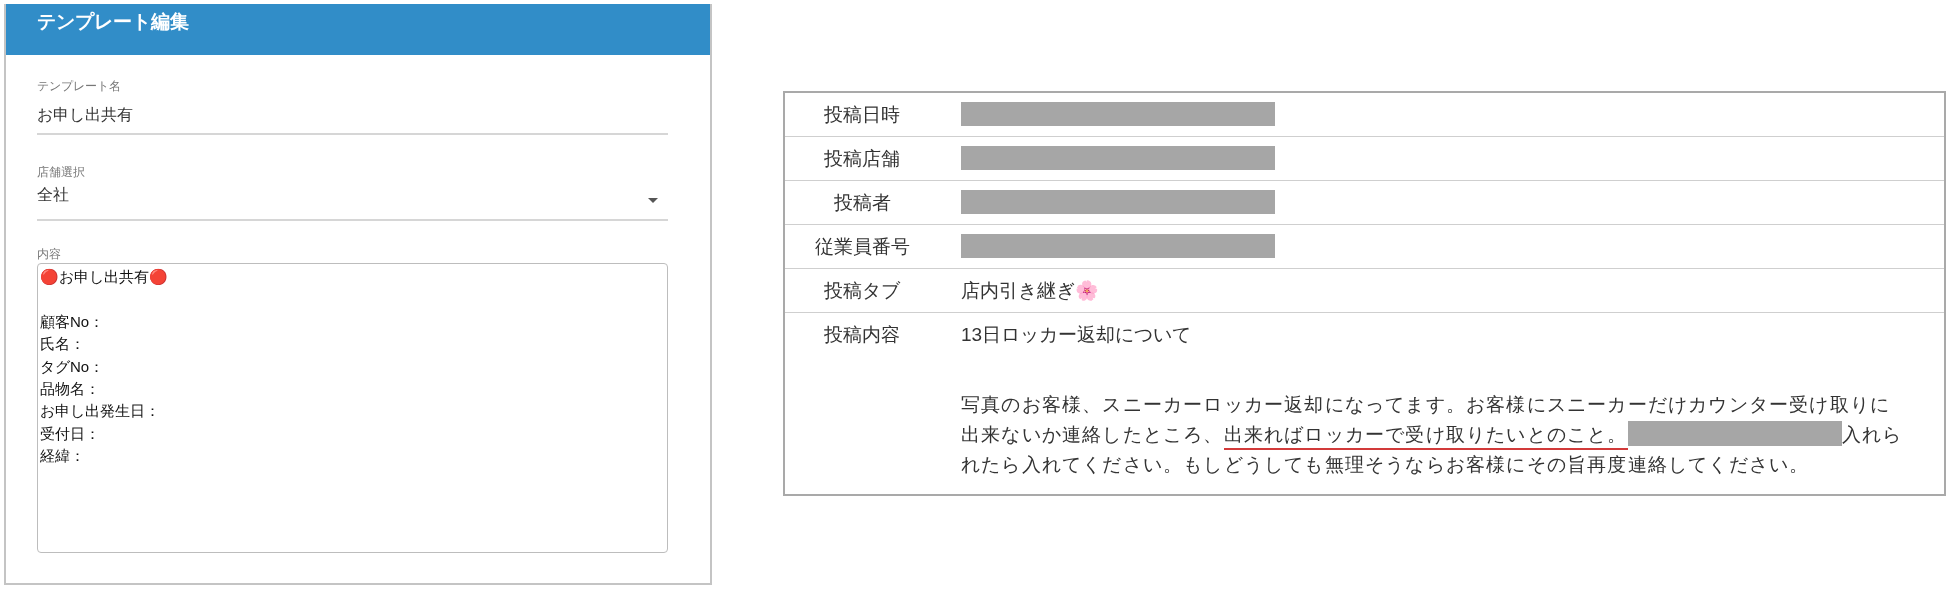  What do you see at coordinates (61, 172) in the screenshot?
I see `field-label: 店舗選択` at bounding box center [61, 172].